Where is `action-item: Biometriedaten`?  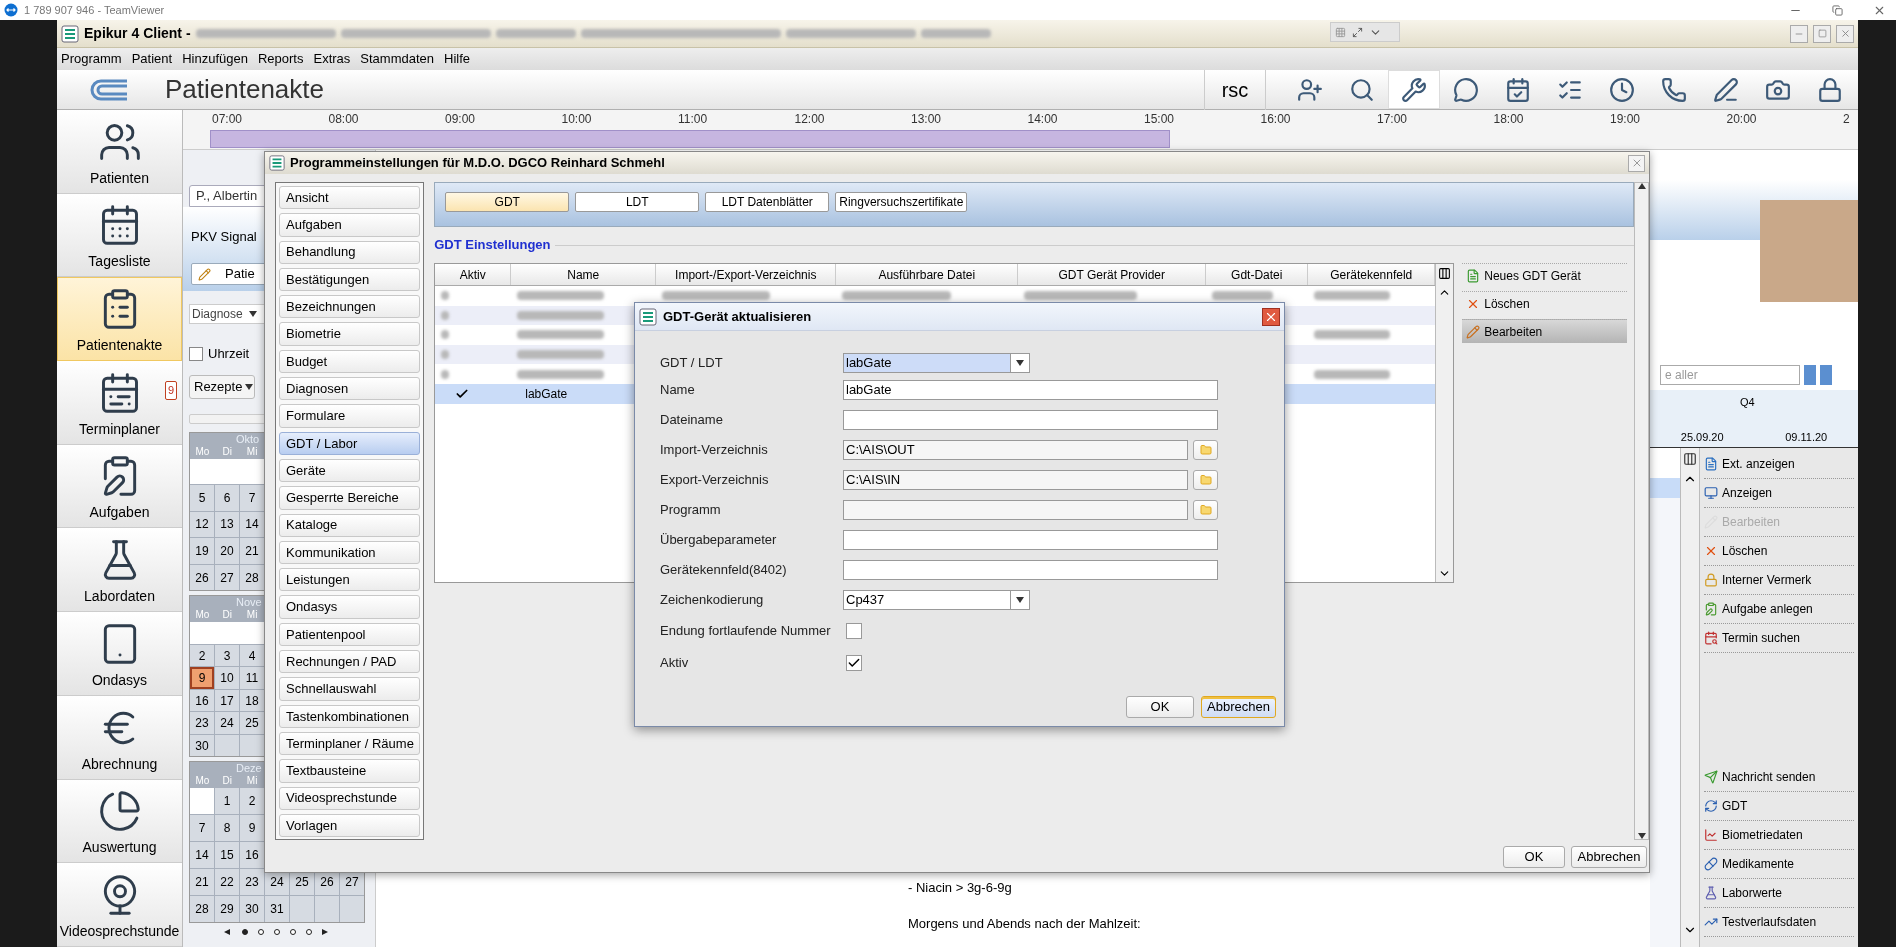
action-item: Biometriedaten is located at coordinates (1779, 835).